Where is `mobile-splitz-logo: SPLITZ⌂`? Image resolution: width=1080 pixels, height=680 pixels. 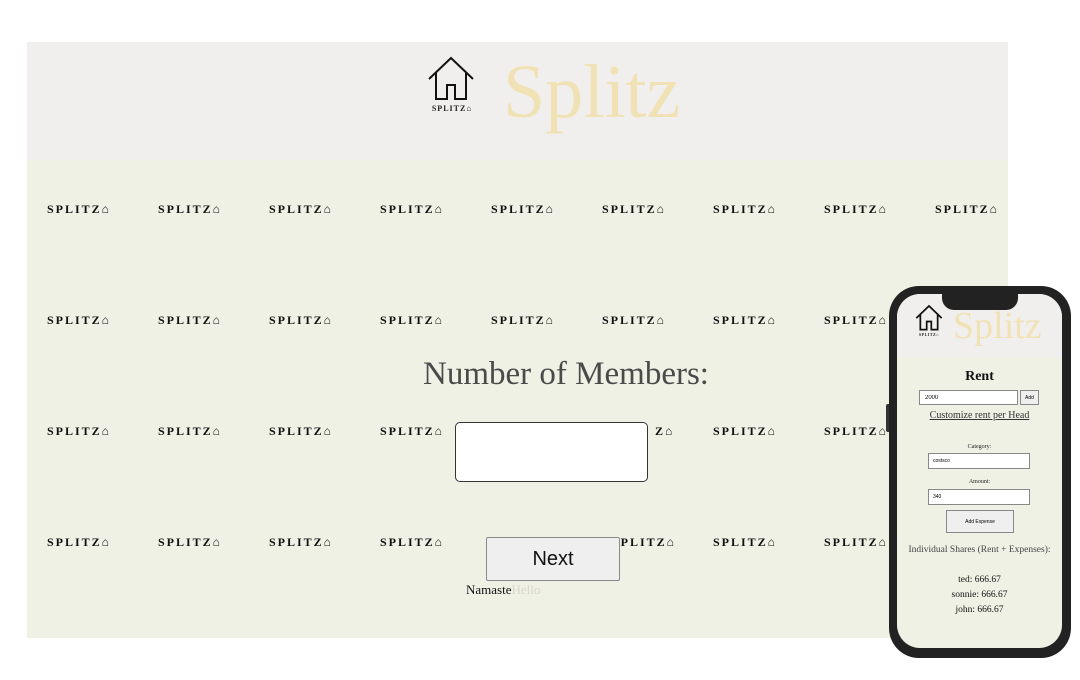
mobile-splitz-logo: SPLITZ⌂ is located at coordinates (929, 322).